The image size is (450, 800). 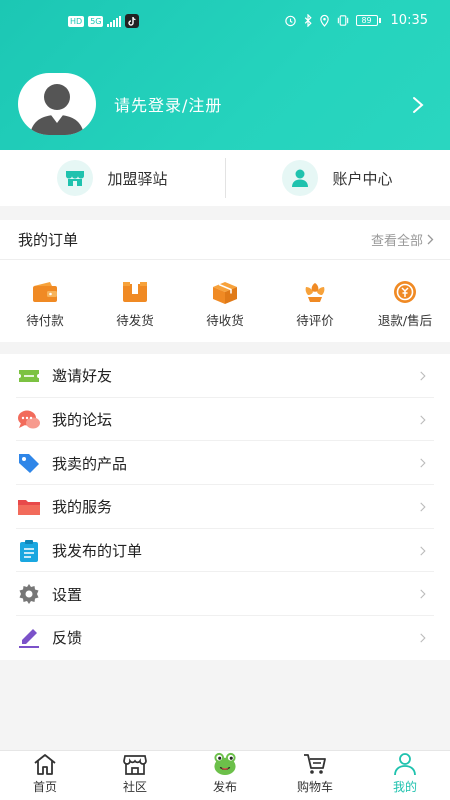 What do you see at coordinates (45, 320) in the screenshot?
I see `order-pending-payment-label: 待付款` at bounding box center [45, 320].